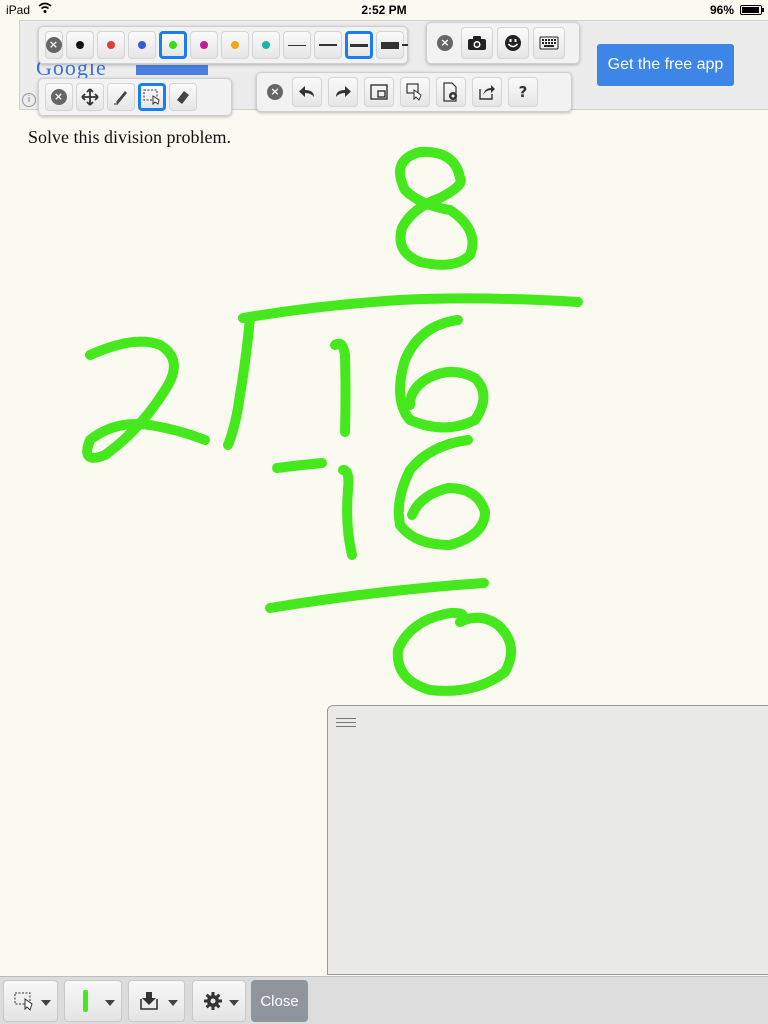 Image resolution: width=768 pixels, height=1024 pixels. I want to click on resize-window-button, so click(379, 92).